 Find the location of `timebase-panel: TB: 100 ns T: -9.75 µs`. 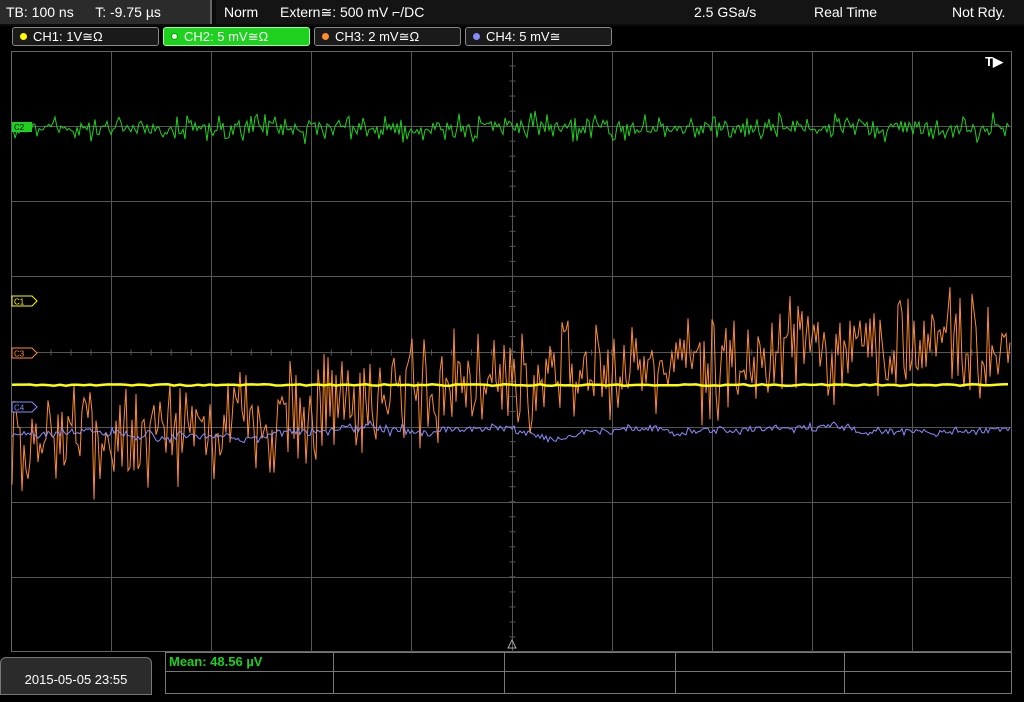

timebase-panel: TB: 100 ns T: -9.75 µs is located at coordinates (106, 12).